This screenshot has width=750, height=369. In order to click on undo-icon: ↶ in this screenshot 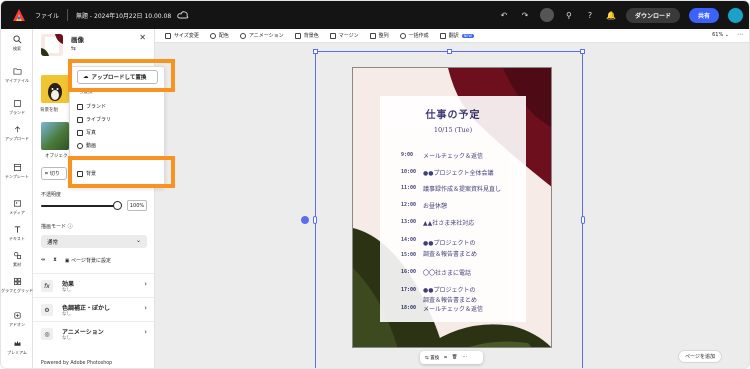, I will do `click(504, 15)`.